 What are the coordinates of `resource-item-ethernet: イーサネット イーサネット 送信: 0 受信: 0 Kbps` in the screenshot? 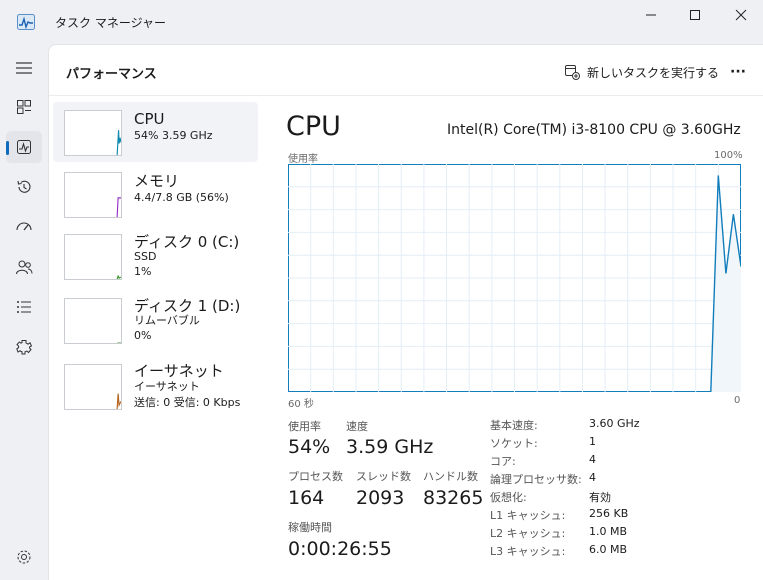 It's located at (155, 386).